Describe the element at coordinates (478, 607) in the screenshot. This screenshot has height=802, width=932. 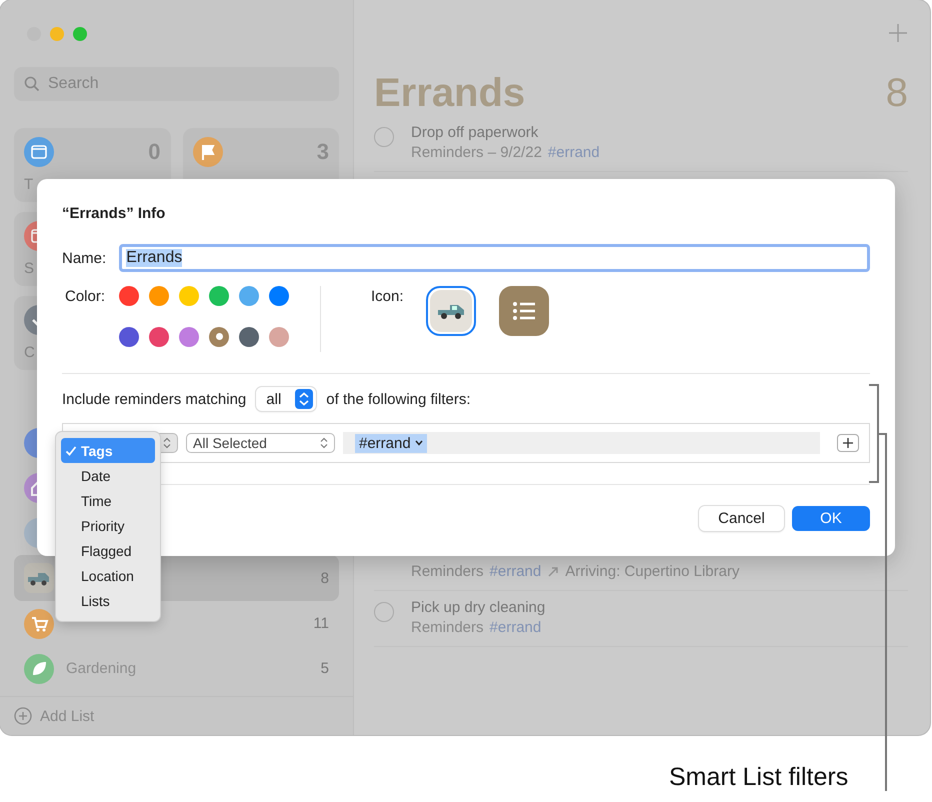
I see `reminder-title: Pick up dry cleaning` at that location.